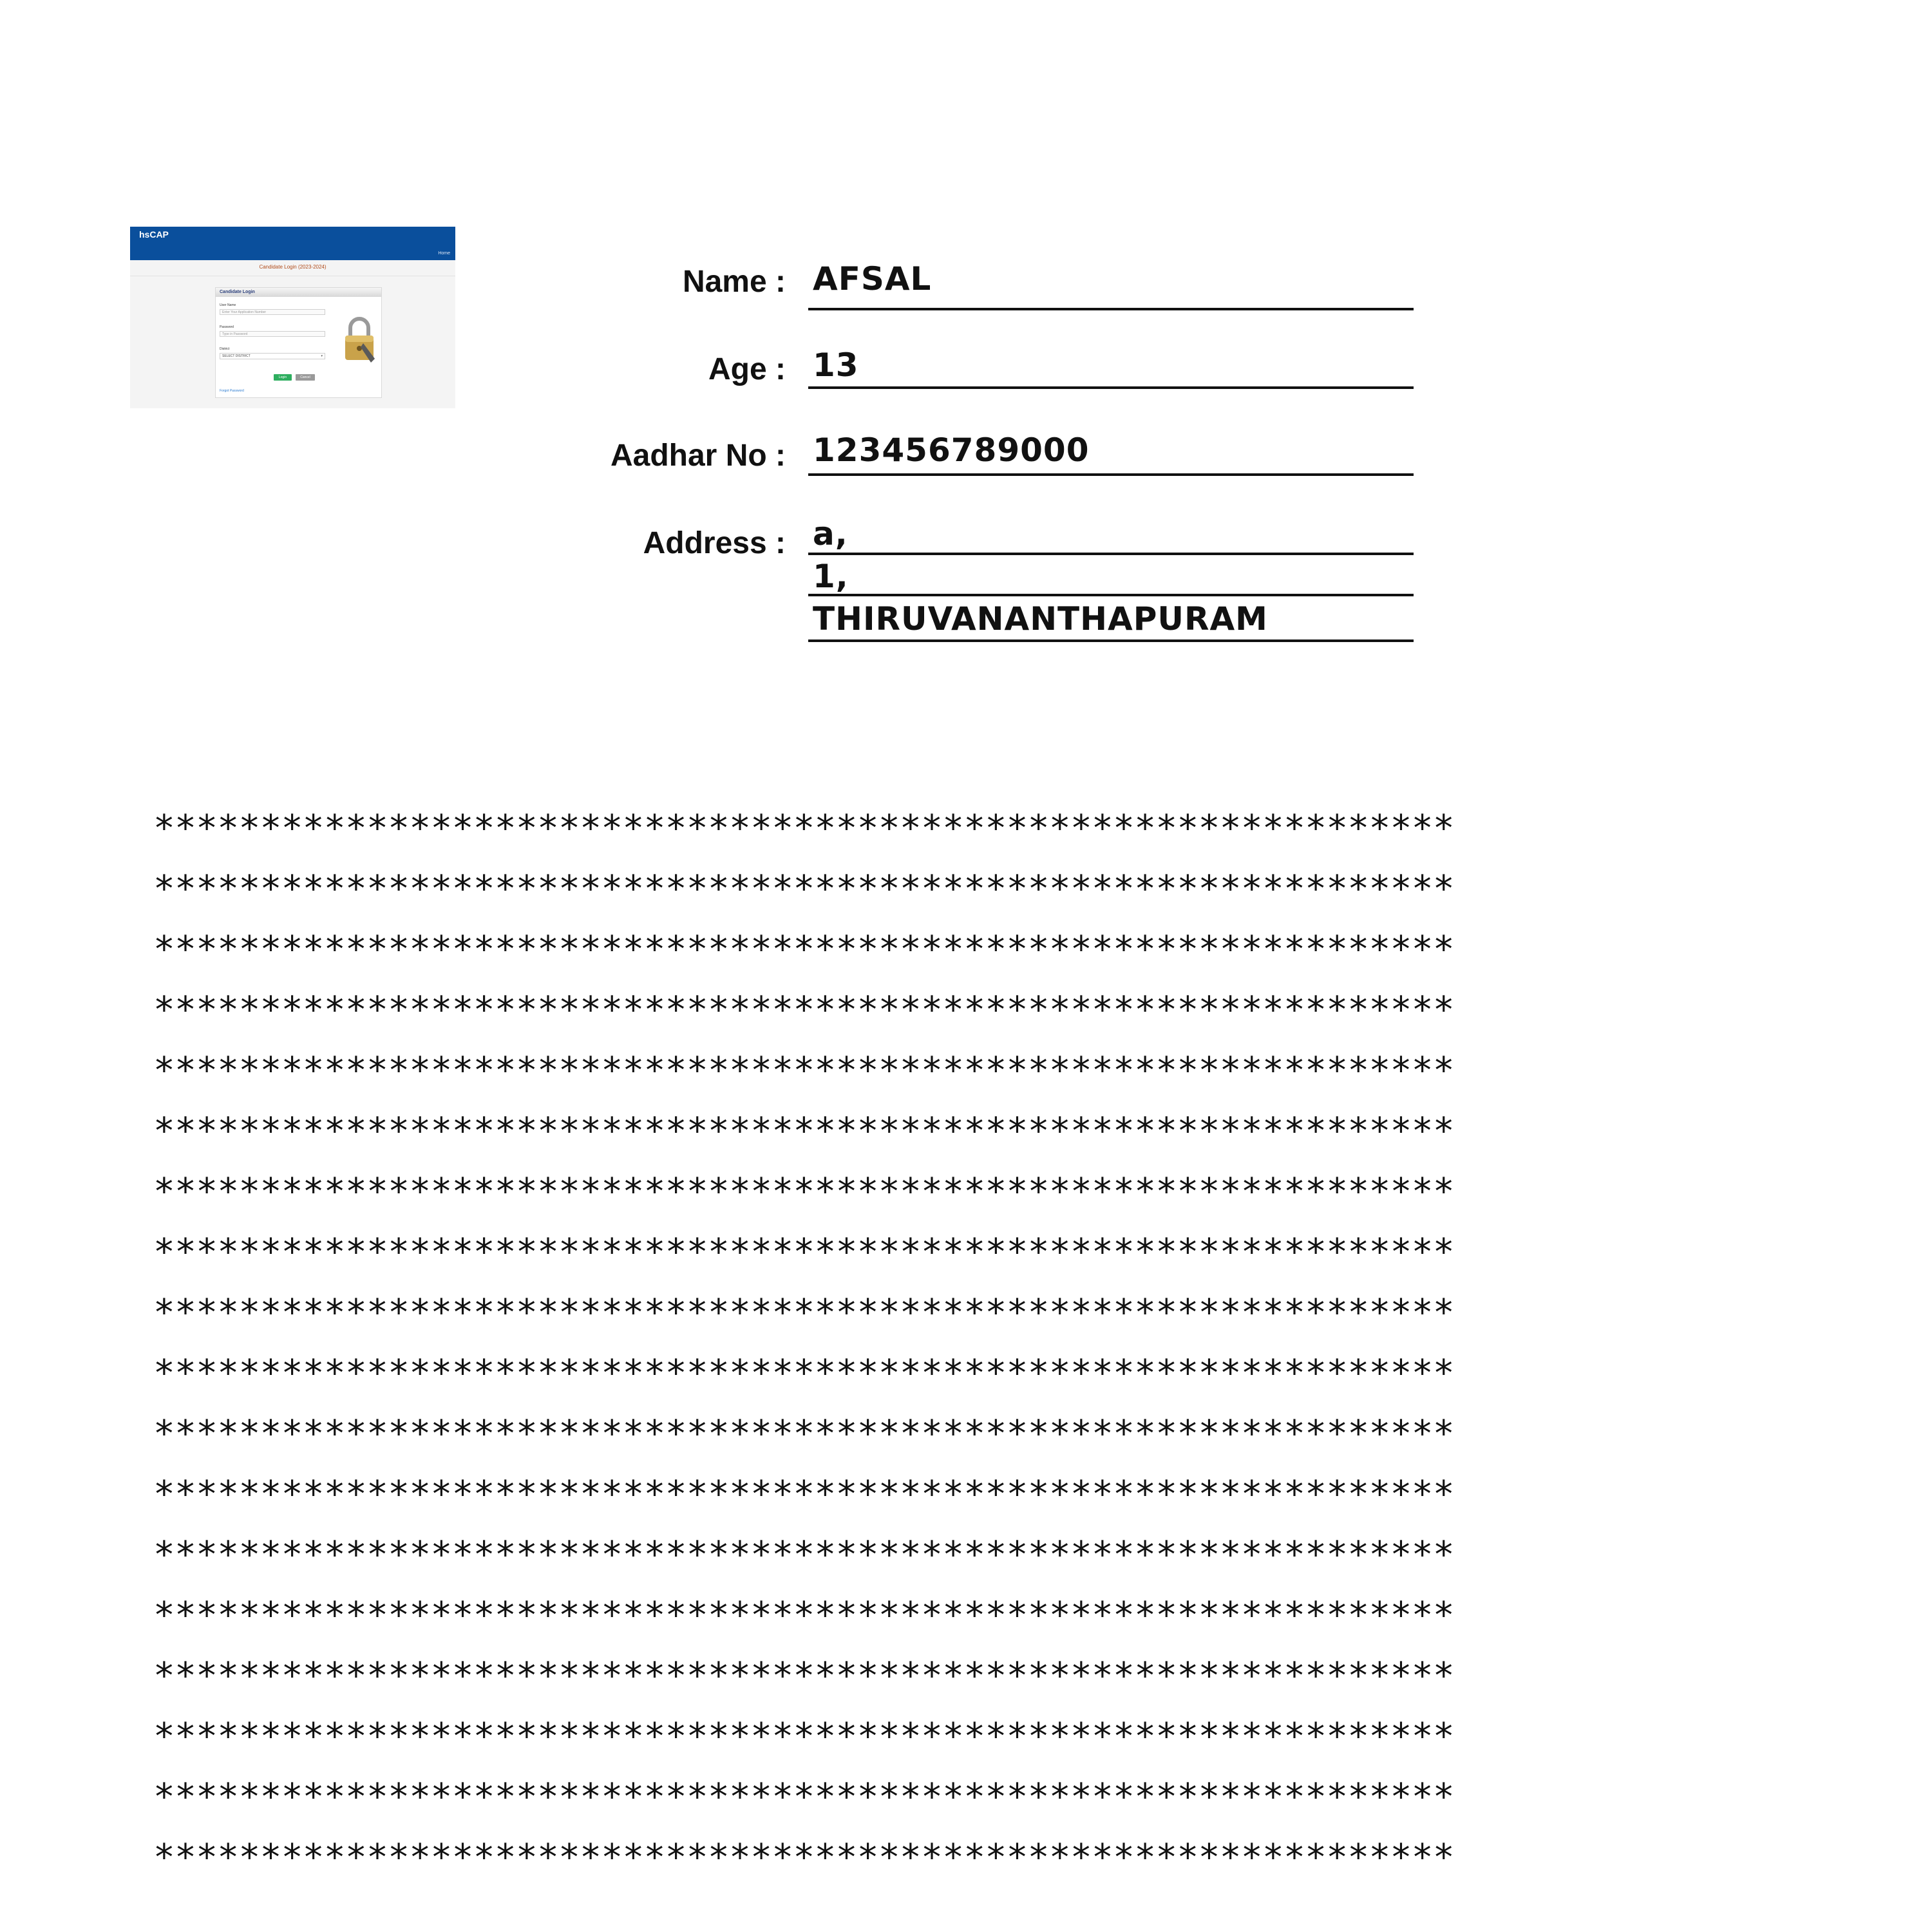  I want to click on address-line-1: a,, so click(830, 534).